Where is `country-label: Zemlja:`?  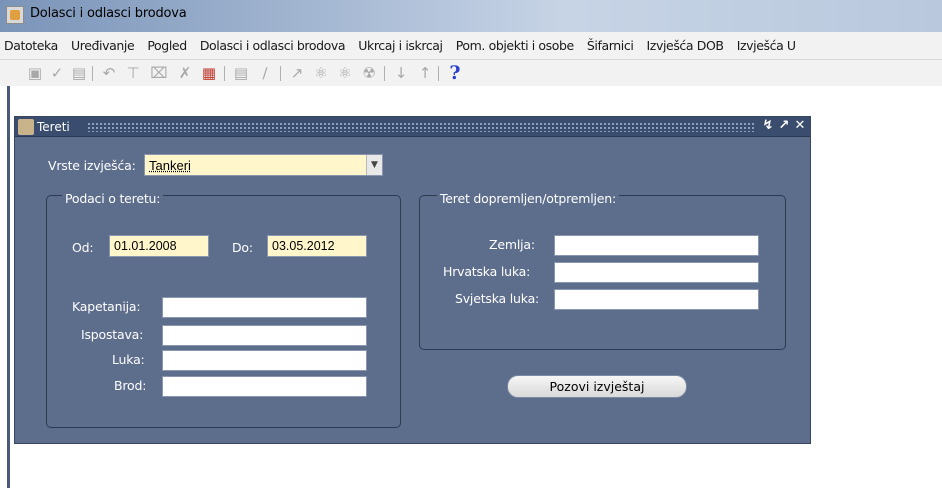
country-label: Zemlja: is located at coordinates (512, 244).